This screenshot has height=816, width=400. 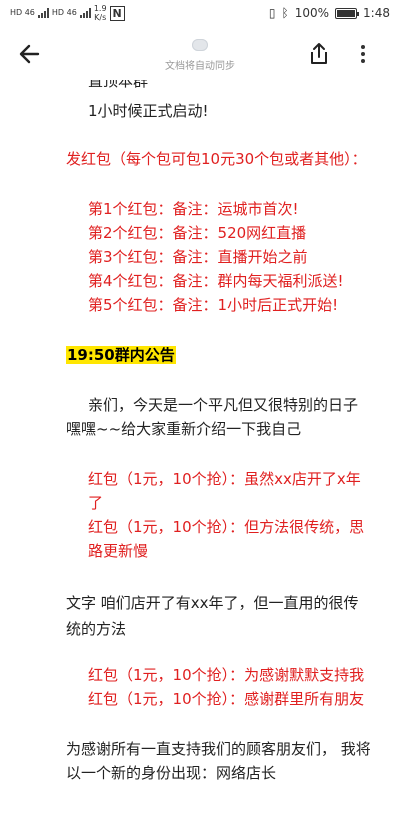 I want to click on red-packet-b-line-2: 路更新慢, so click(x=118, y=551).